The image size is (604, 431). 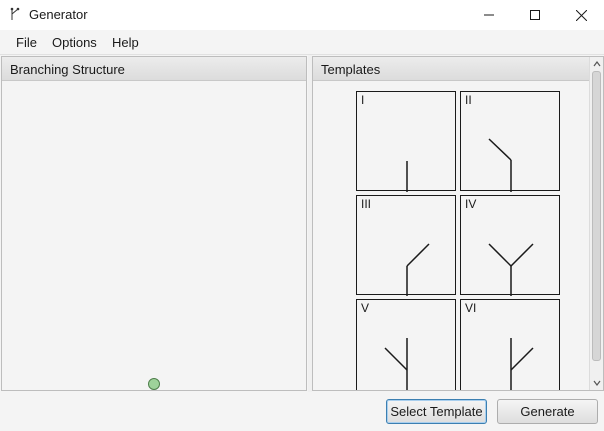 I want to click on template-i: I, so click(x=406, y=141).